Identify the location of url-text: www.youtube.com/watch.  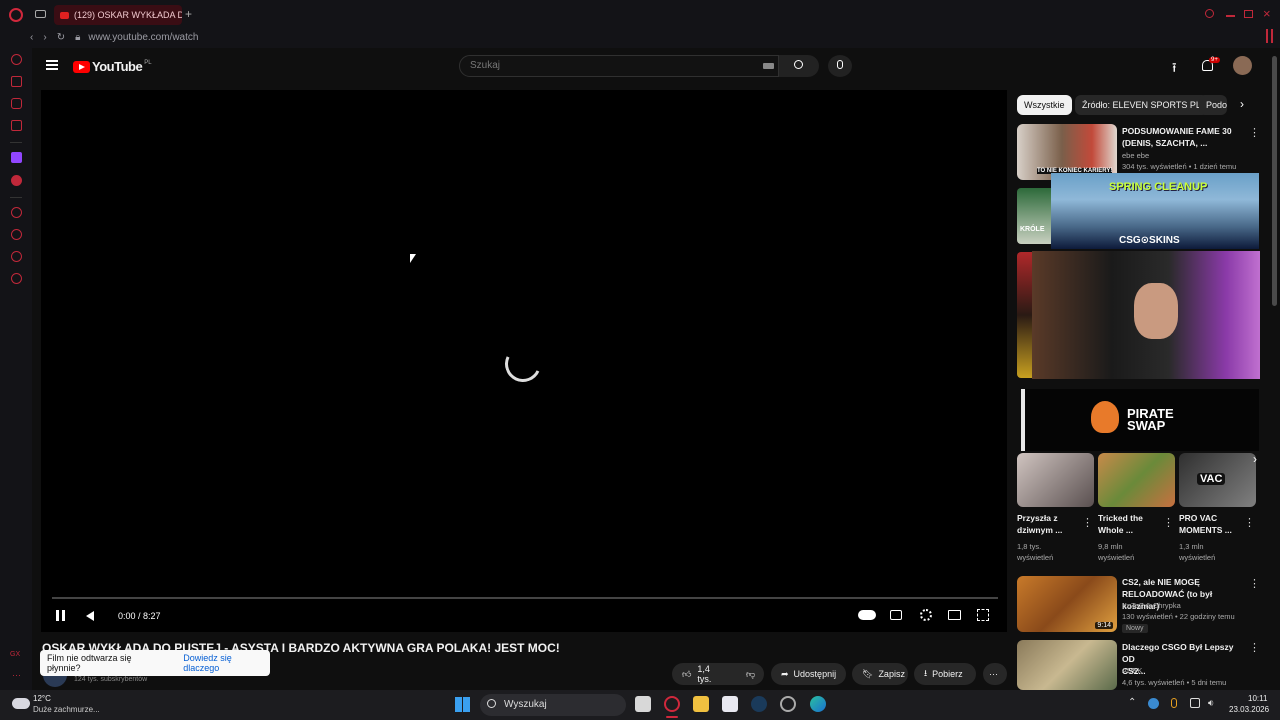
(143, 37).